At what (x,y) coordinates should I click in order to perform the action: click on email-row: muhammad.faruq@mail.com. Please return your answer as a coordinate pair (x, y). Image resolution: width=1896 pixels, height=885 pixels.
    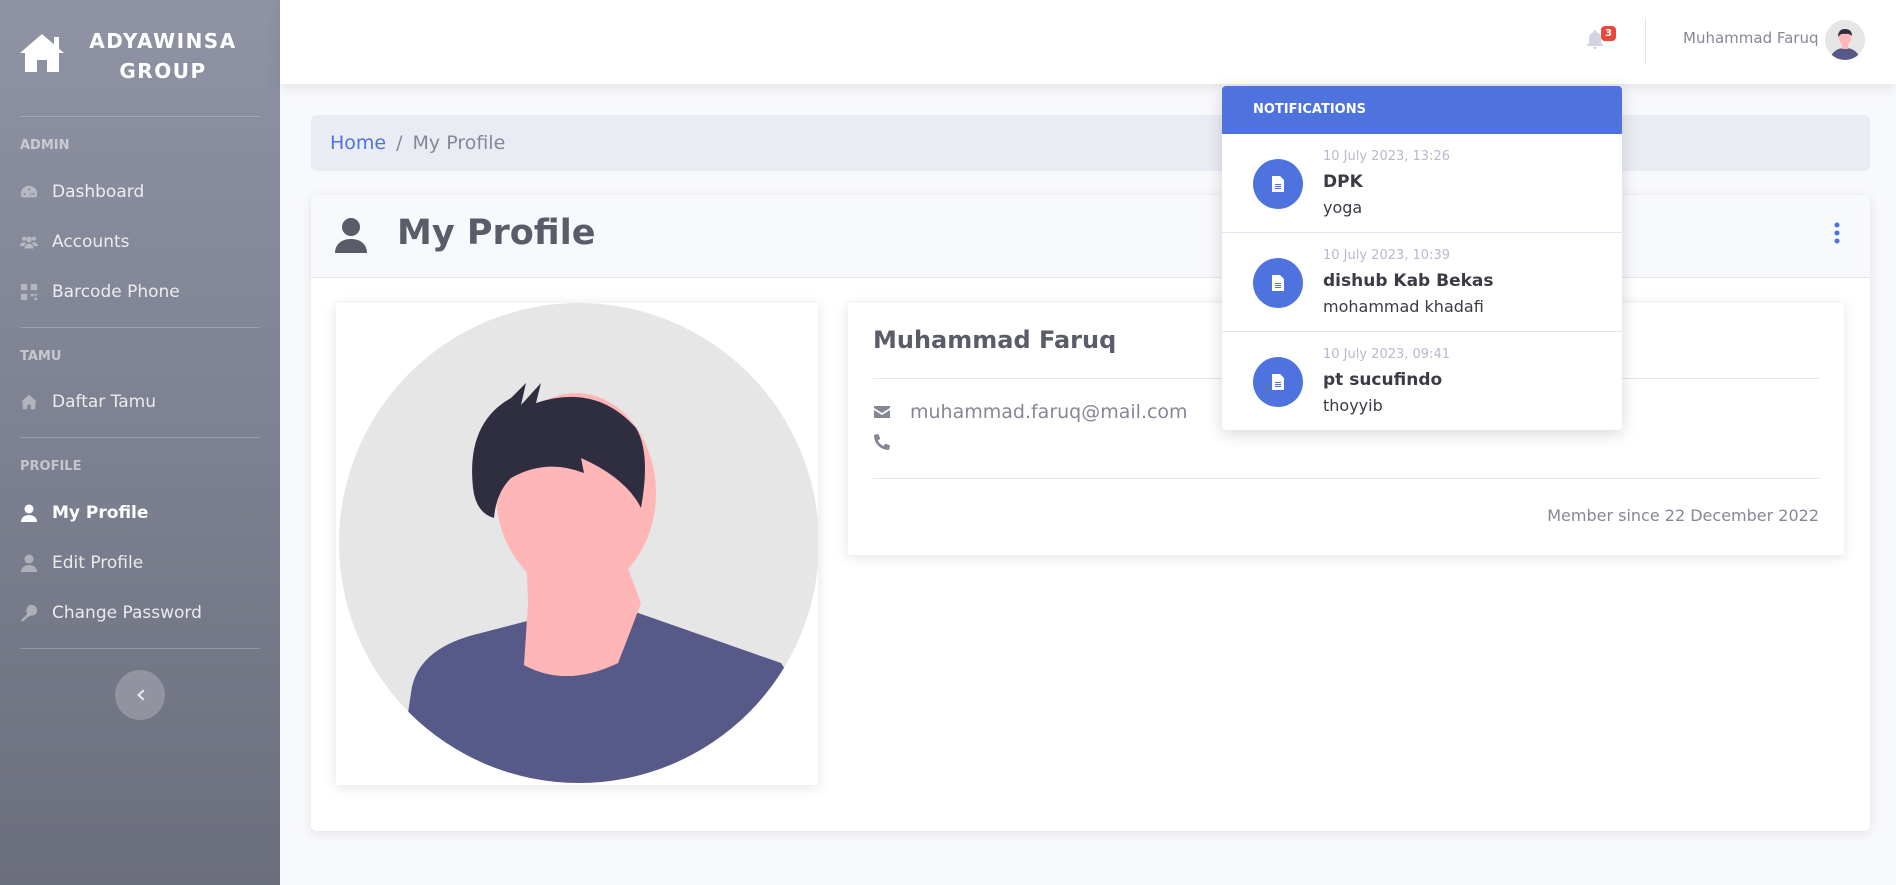
    Looking at the image, I should click on (1030, 412).